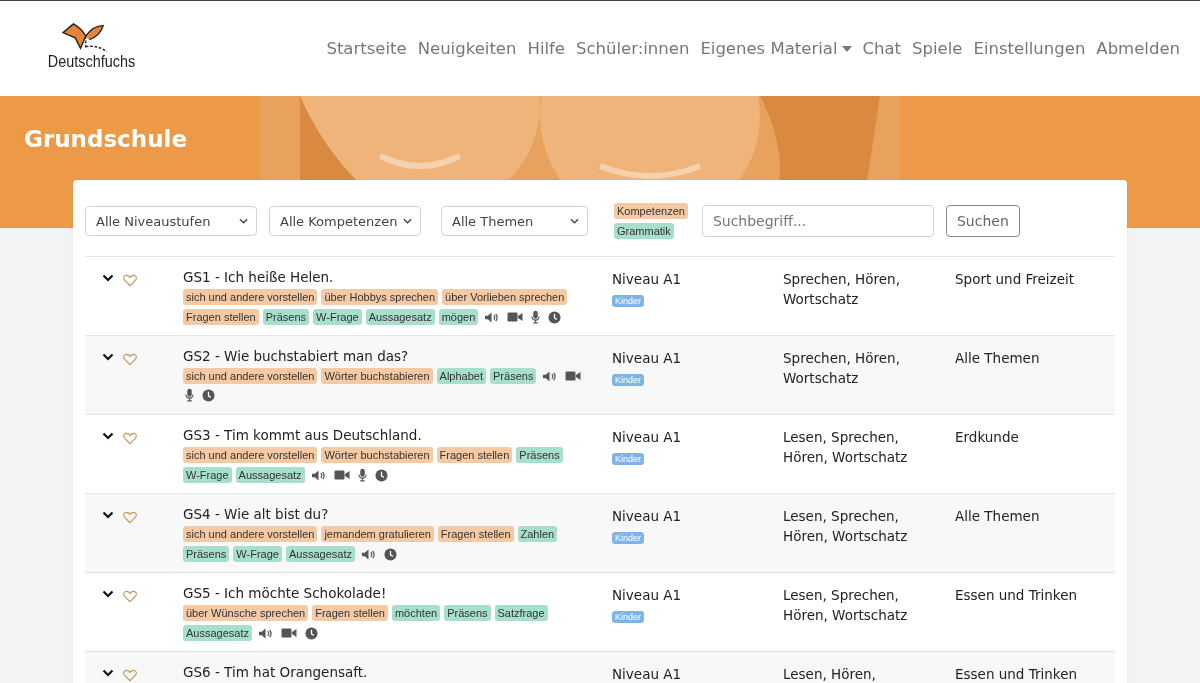 This screenshot has width=1200, height=683. I want to click on page-title: Grundschule, so click(105, 139).